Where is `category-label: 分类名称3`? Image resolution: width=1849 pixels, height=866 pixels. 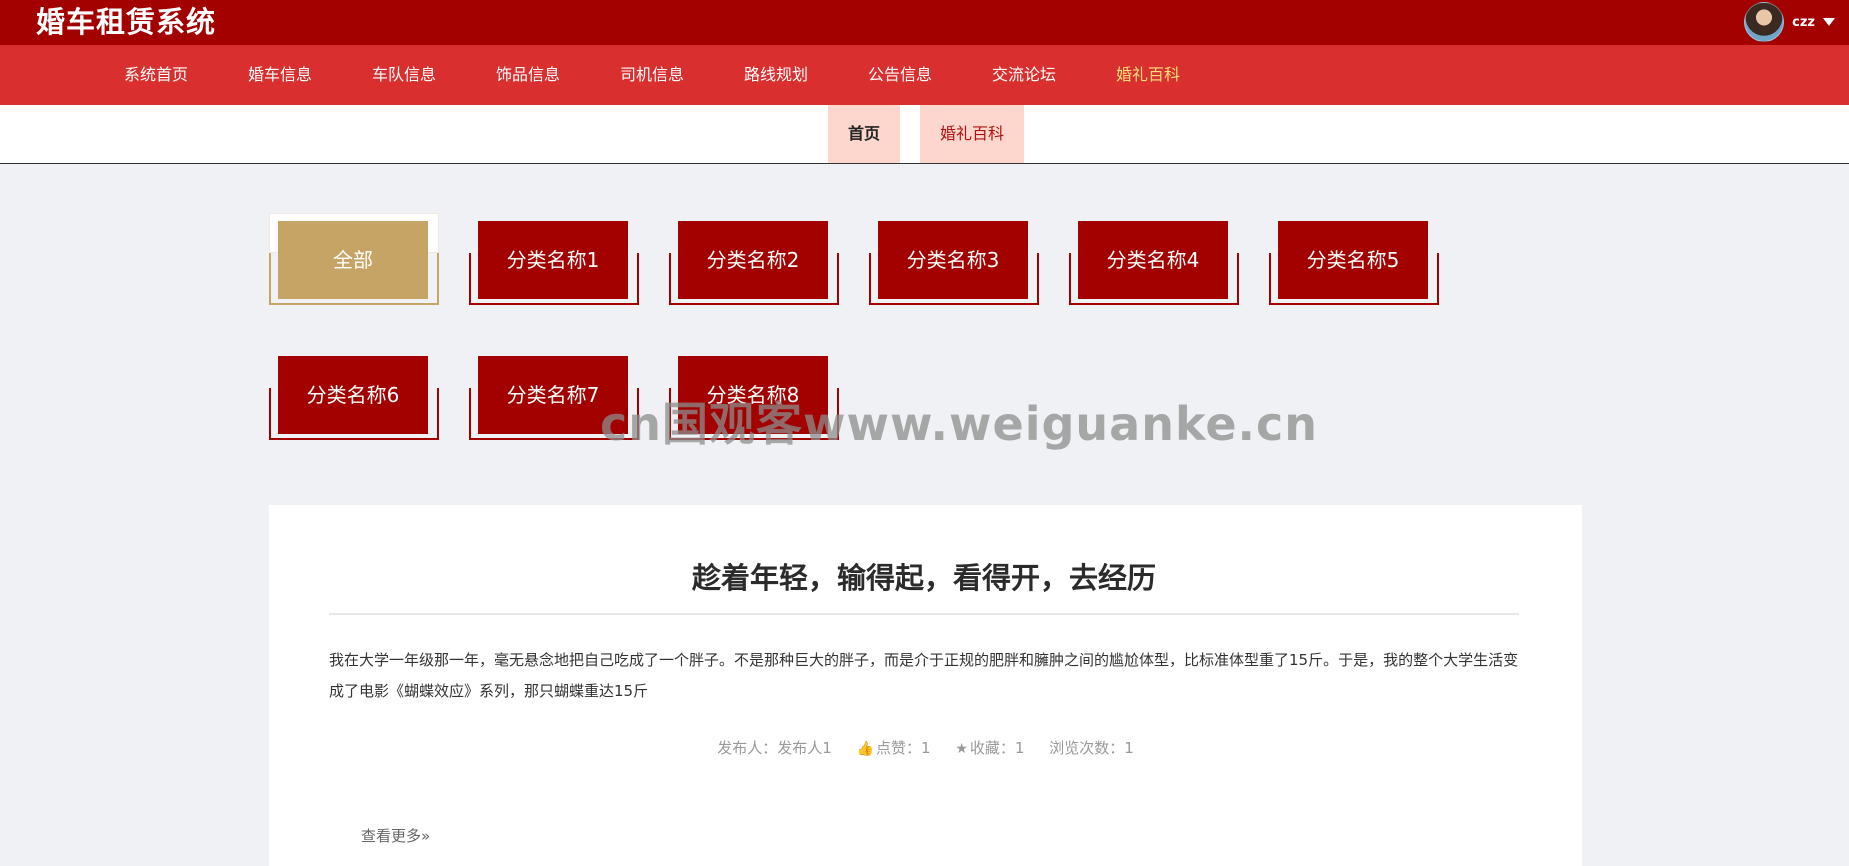
category-label: 分类名称3 is located at coordinates (953, 260).